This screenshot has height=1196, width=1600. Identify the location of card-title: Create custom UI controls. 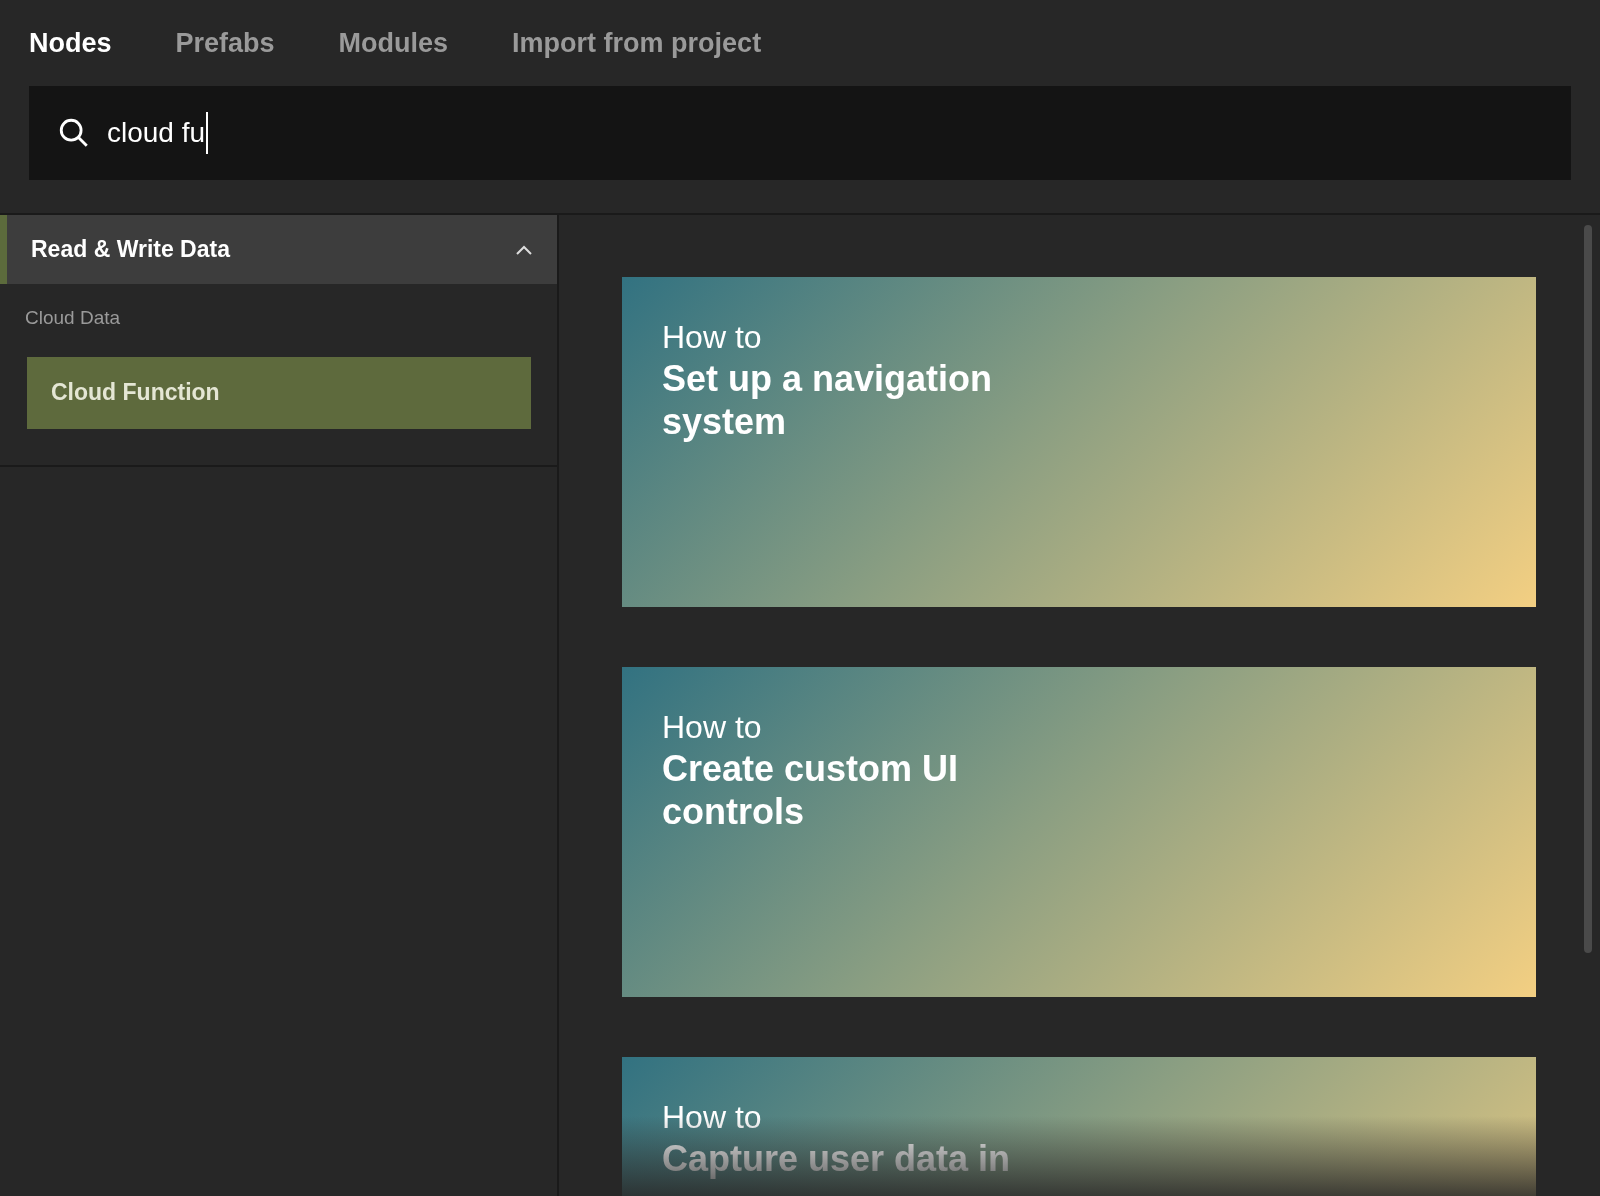
(811, 790).